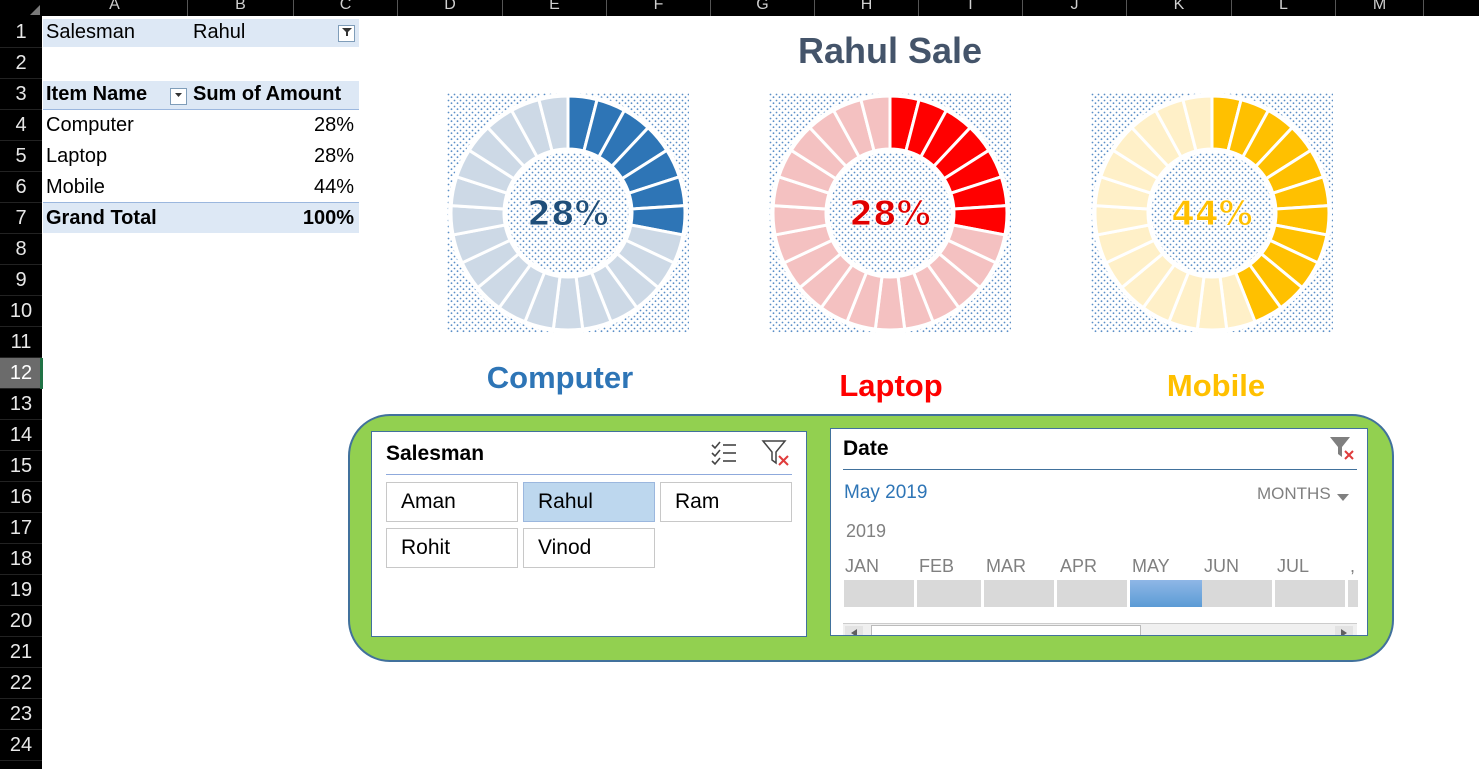 The width and height of the screenshot is (1479, 769). What do you see at coordinates (333, 187) in the screenshot?
I see `pivot-row-value: 44%` at bounding box center [333, 187].